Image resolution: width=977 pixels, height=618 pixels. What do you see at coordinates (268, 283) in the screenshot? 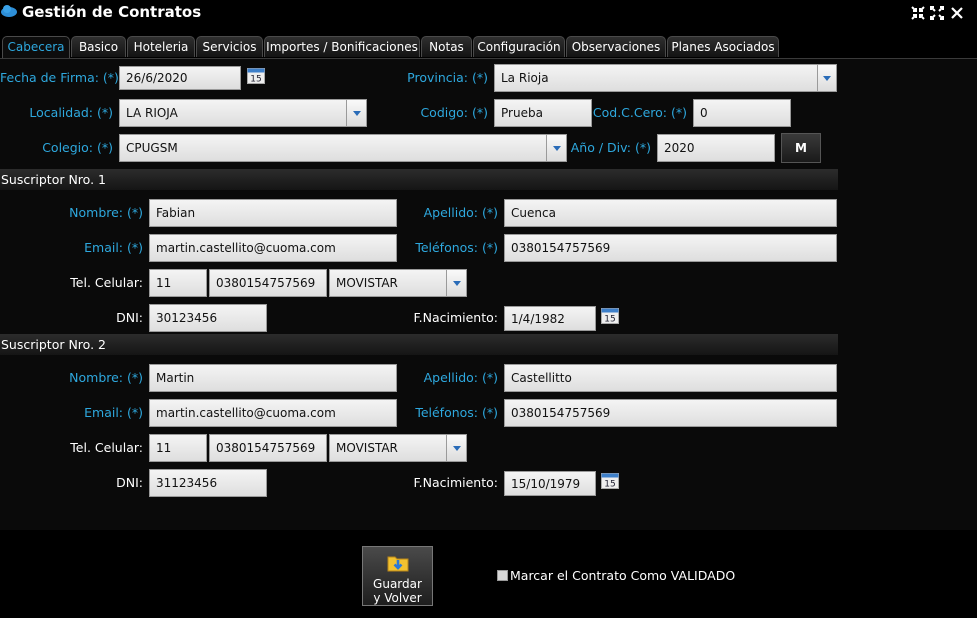
I see `subscriber-1-cel-numero-input: 0380154757569` at bounding box center [268, 283].